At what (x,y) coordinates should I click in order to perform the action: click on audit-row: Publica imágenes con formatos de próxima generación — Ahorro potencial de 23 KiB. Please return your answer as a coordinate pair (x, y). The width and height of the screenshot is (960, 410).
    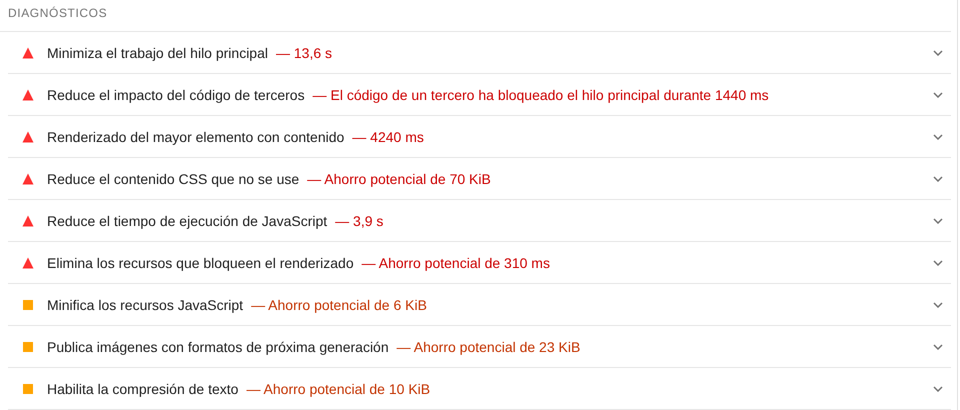
    Looking at the image, I should click on (479, 347).